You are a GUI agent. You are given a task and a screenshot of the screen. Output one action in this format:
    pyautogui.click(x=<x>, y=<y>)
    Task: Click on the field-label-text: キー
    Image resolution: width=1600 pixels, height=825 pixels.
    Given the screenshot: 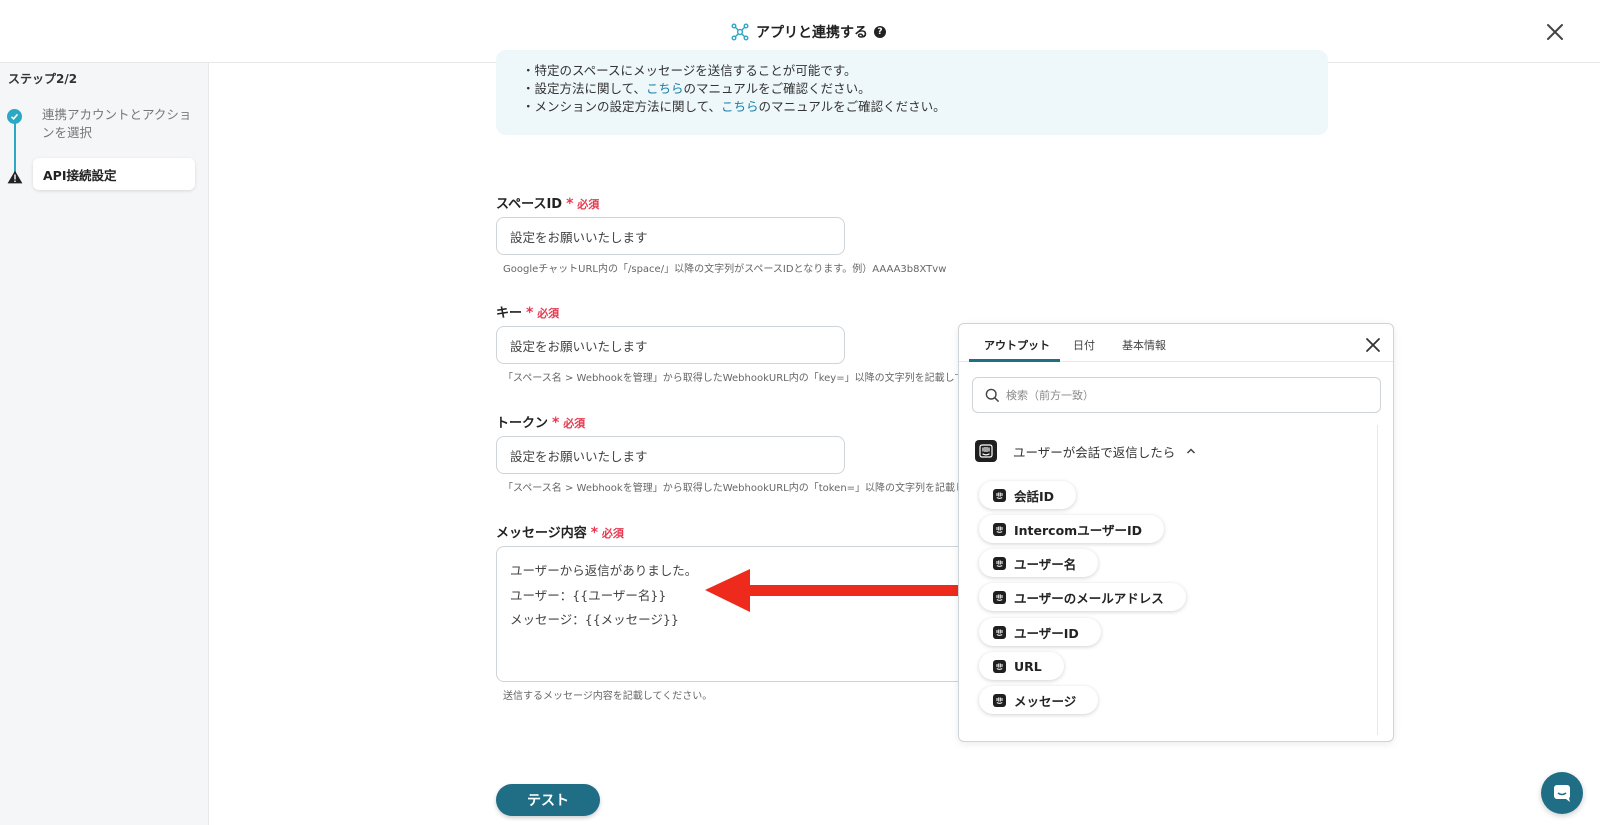 What is the action you would take?
    pyautogui.click(x=509, y=313)
    